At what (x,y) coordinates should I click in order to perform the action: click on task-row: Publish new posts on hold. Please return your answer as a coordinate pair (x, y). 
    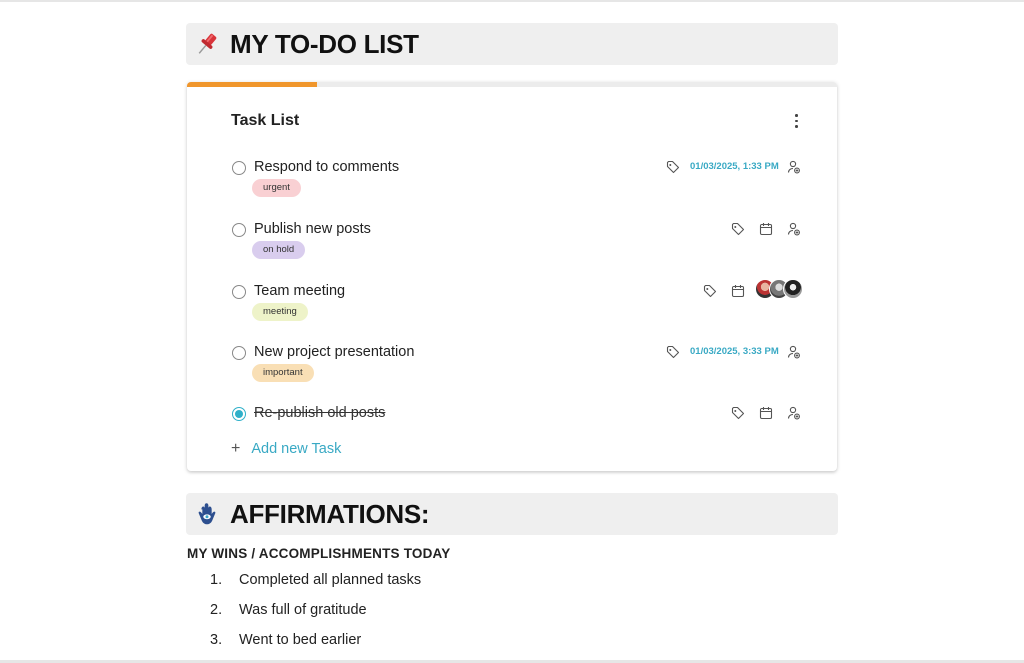
    Looking at the image, I should click on (512, 241).